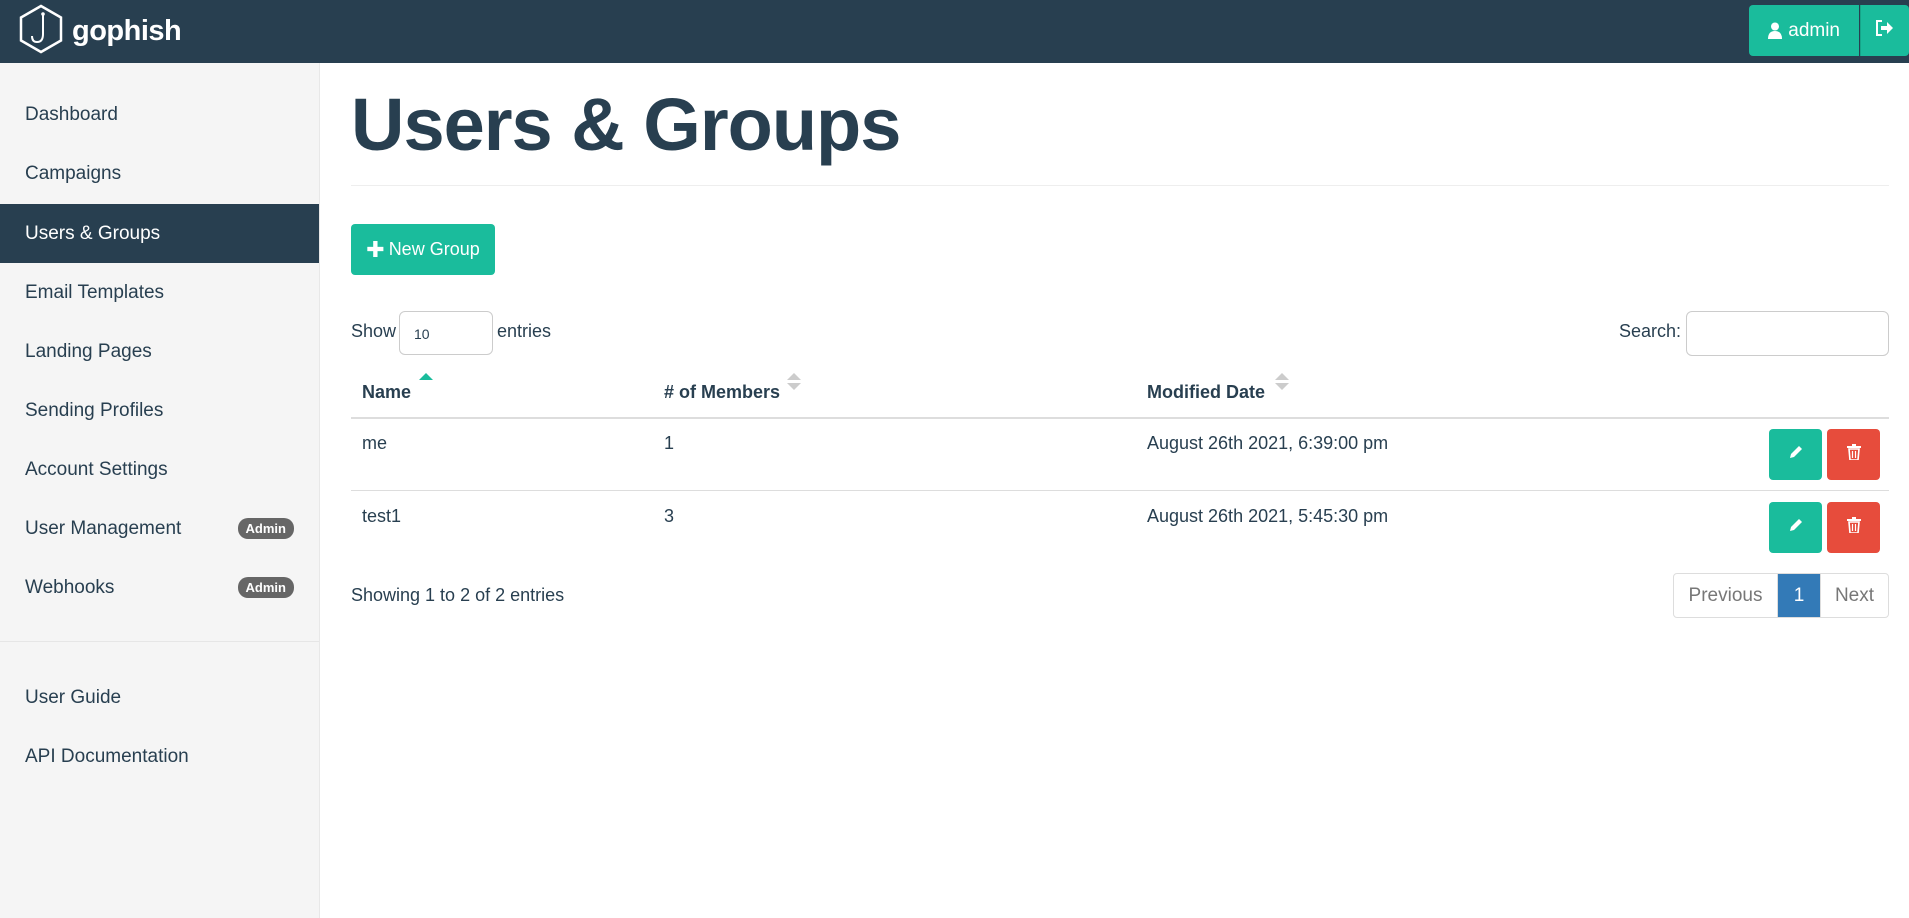 Image resolution: width=1909 pixels, height=918 pixels. What do you see at coordinates (88, 351) in the screenshot?
I see `sidebar-item-label: Landing Pages` at bounding box center [88, 351].